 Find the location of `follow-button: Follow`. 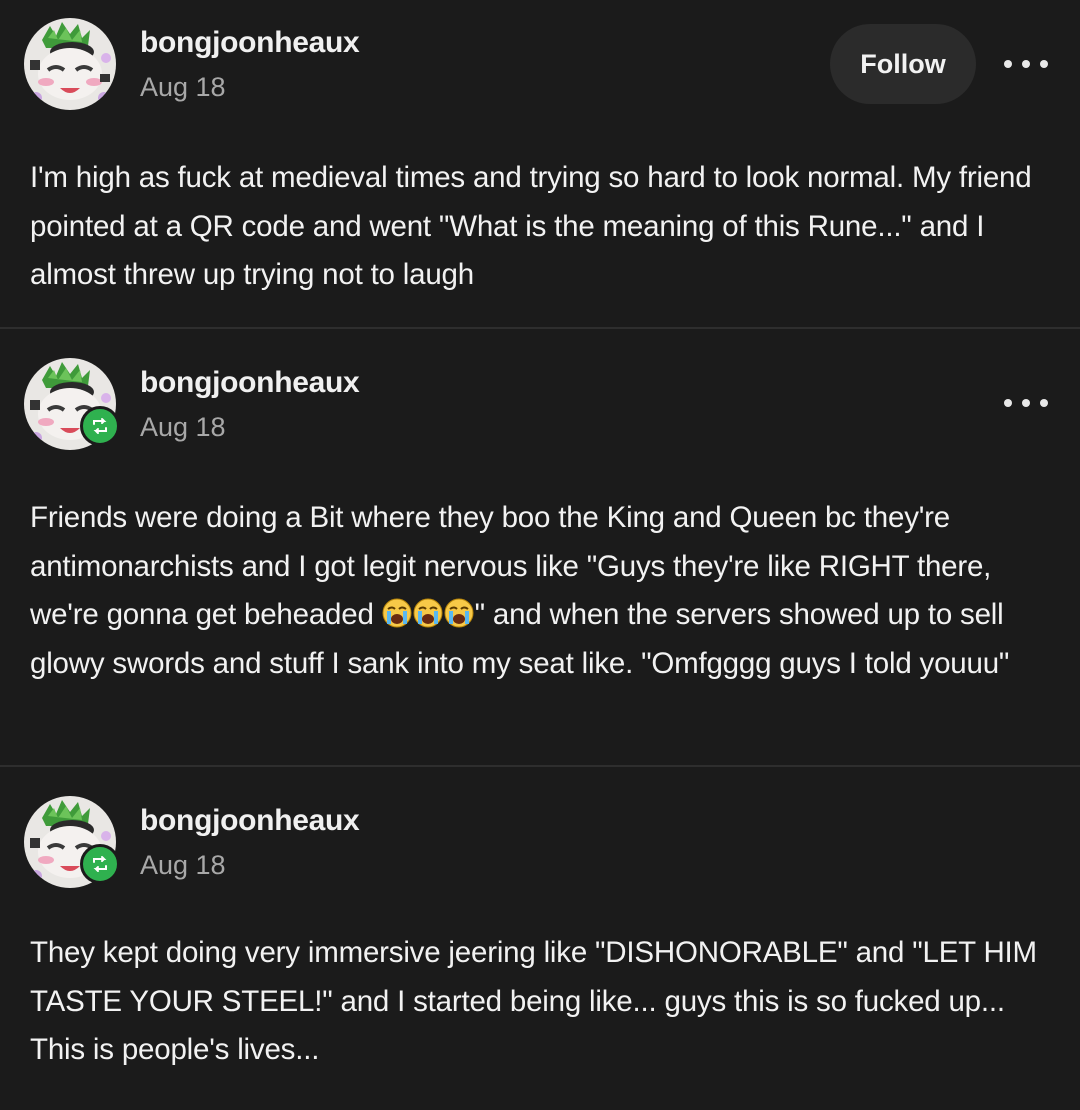

follow-button: Follow is located at coordinates (903, 64).